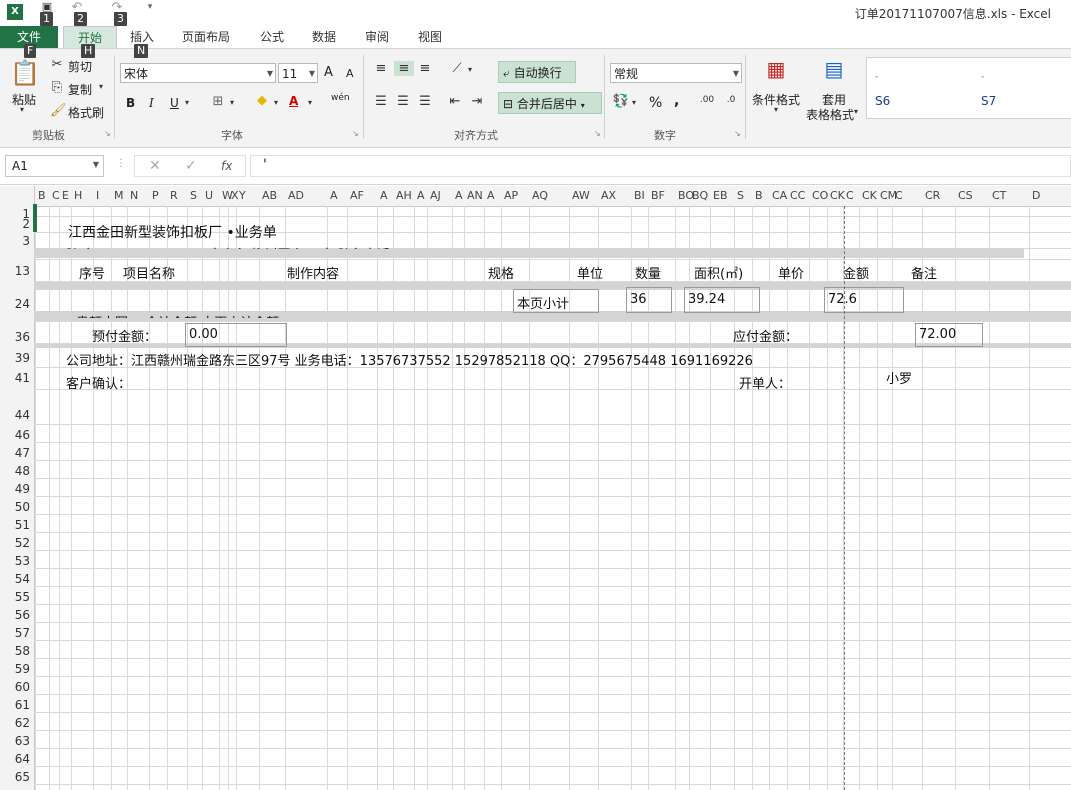 The width and height of the screenshot is (1071, 790). What do you see at coordinates (340, 98) in the screenshot?
I see `phonetic-button: wén` at bounding box center [340, 98].